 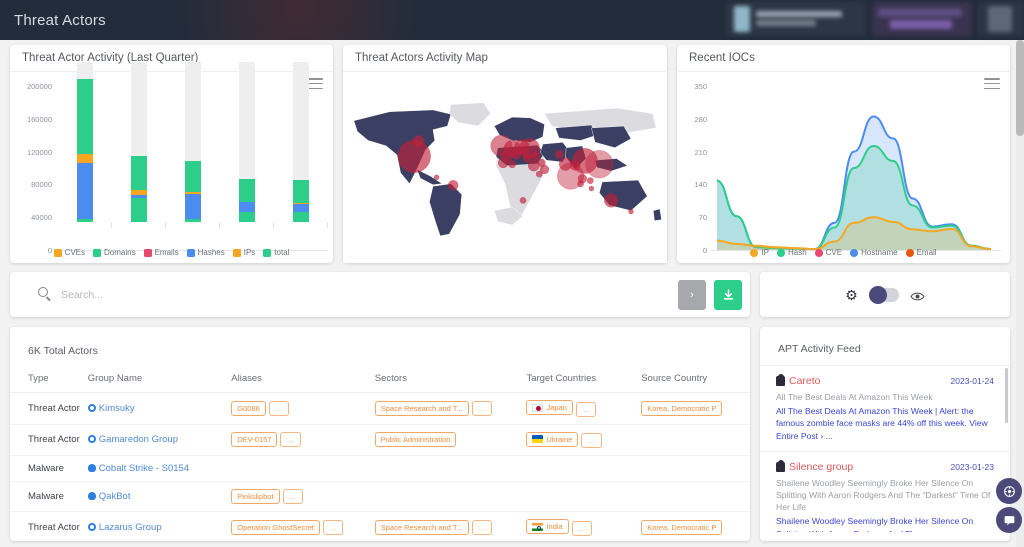 I want to click on blurred-widget-profile, so click(x=796, y=19).